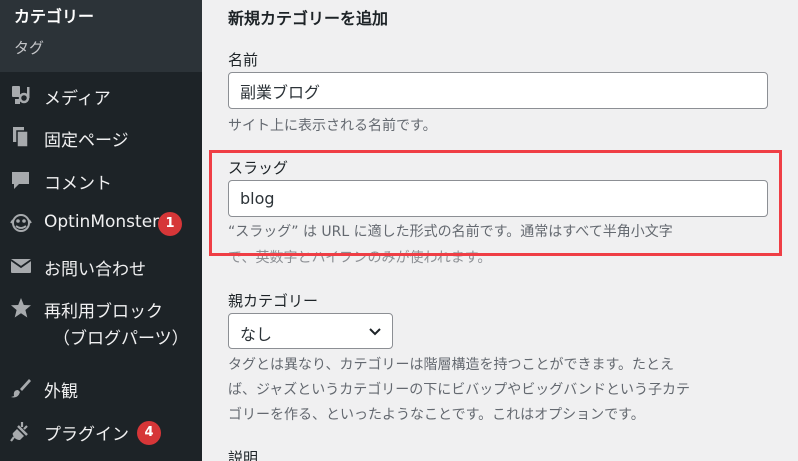 This screenshot has height=461, width=798. I want to click on media-icon, so click(21, 95).